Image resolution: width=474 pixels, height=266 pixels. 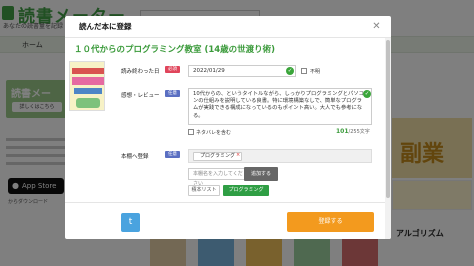 I want to click on netabare-checkbox, so click(x=191, y=132).